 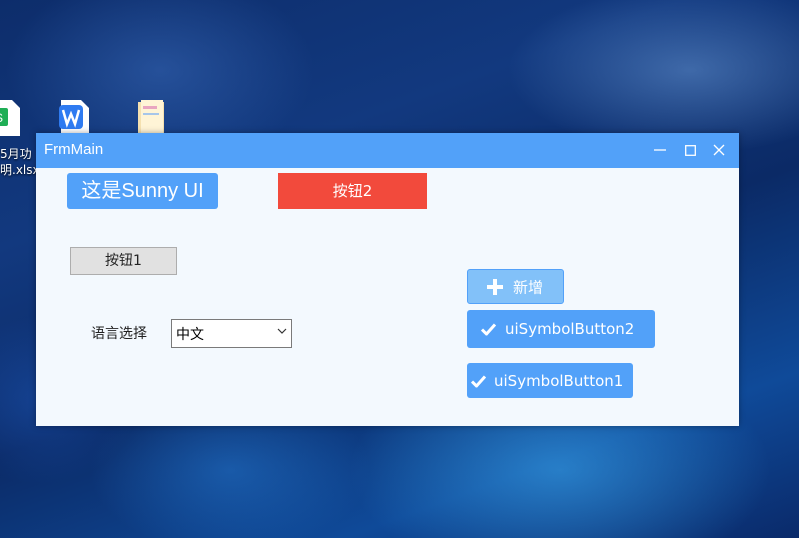 I want to click on add-button: 新增, so click(x=515, y=286).